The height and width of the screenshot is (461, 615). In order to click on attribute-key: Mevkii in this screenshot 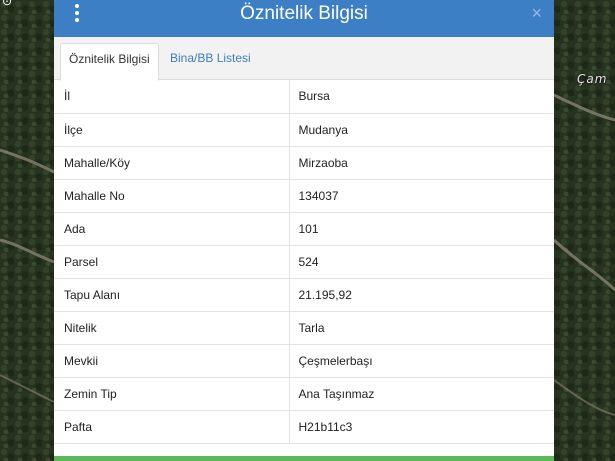, I will do `click(172, 361)`.